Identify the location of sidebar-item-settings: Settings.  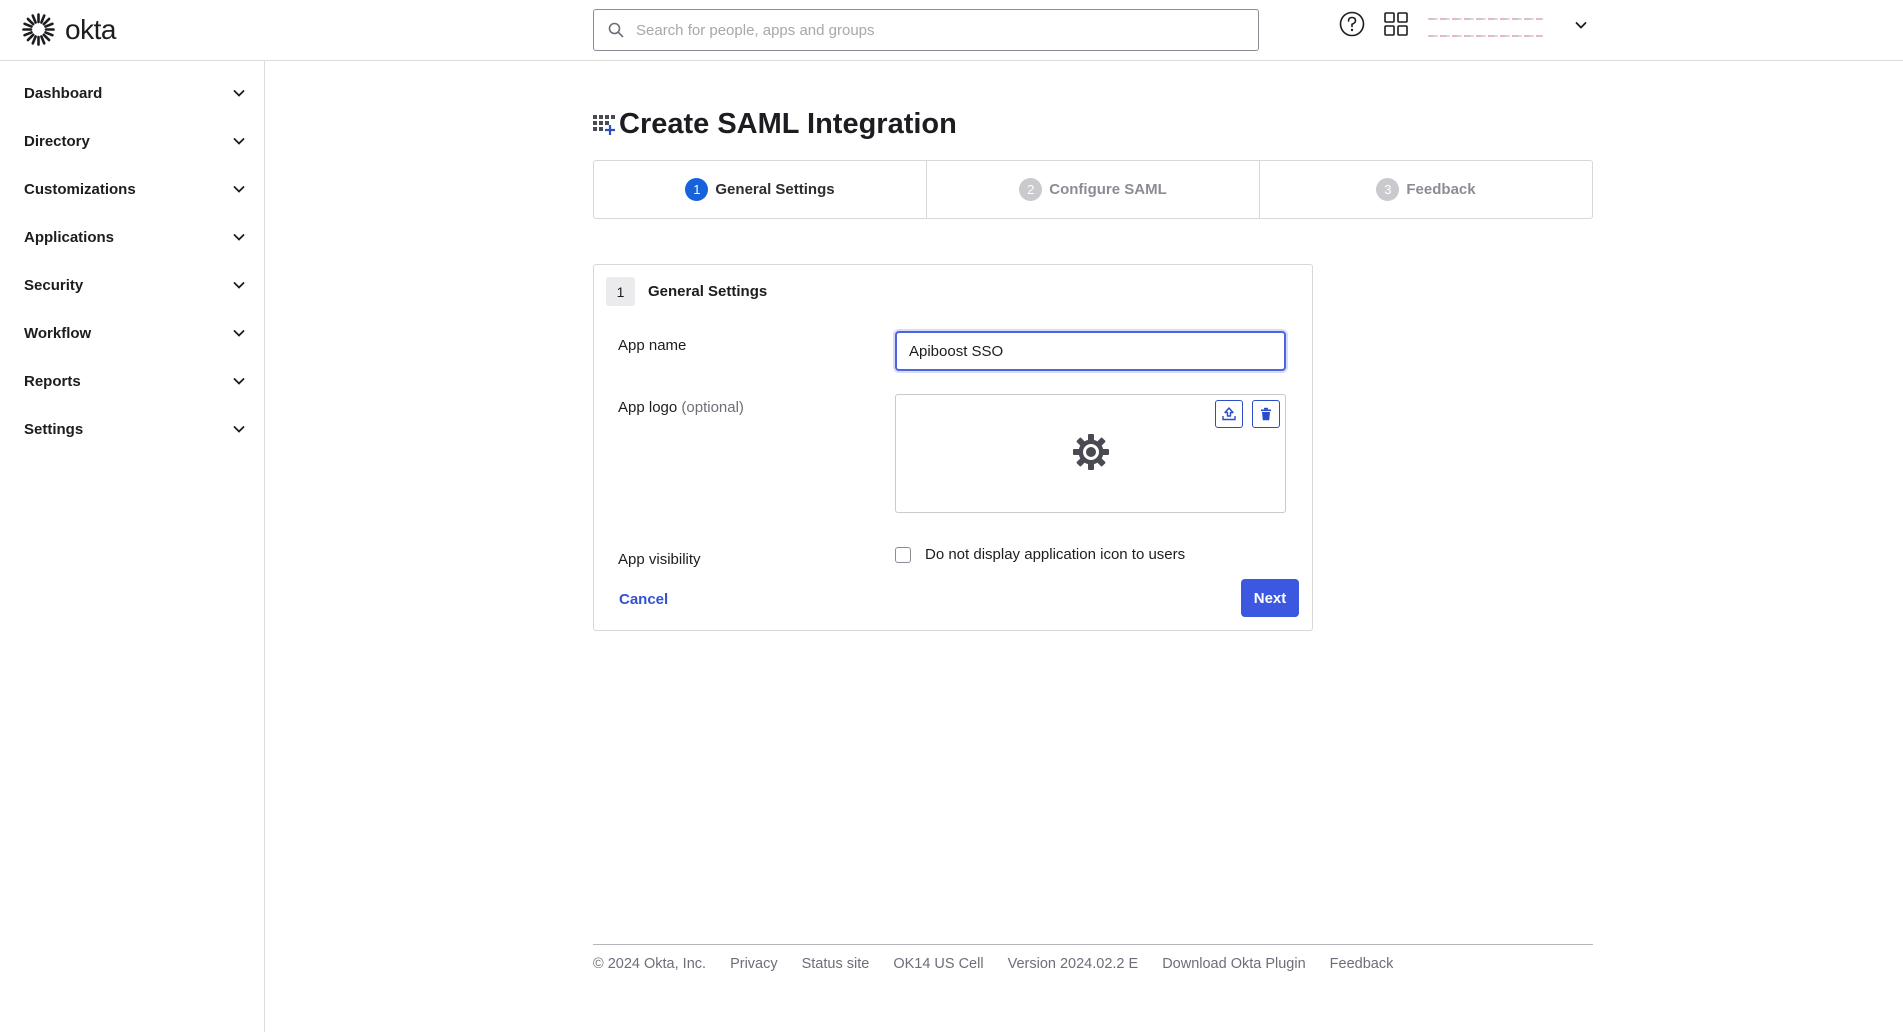
(135, 429).